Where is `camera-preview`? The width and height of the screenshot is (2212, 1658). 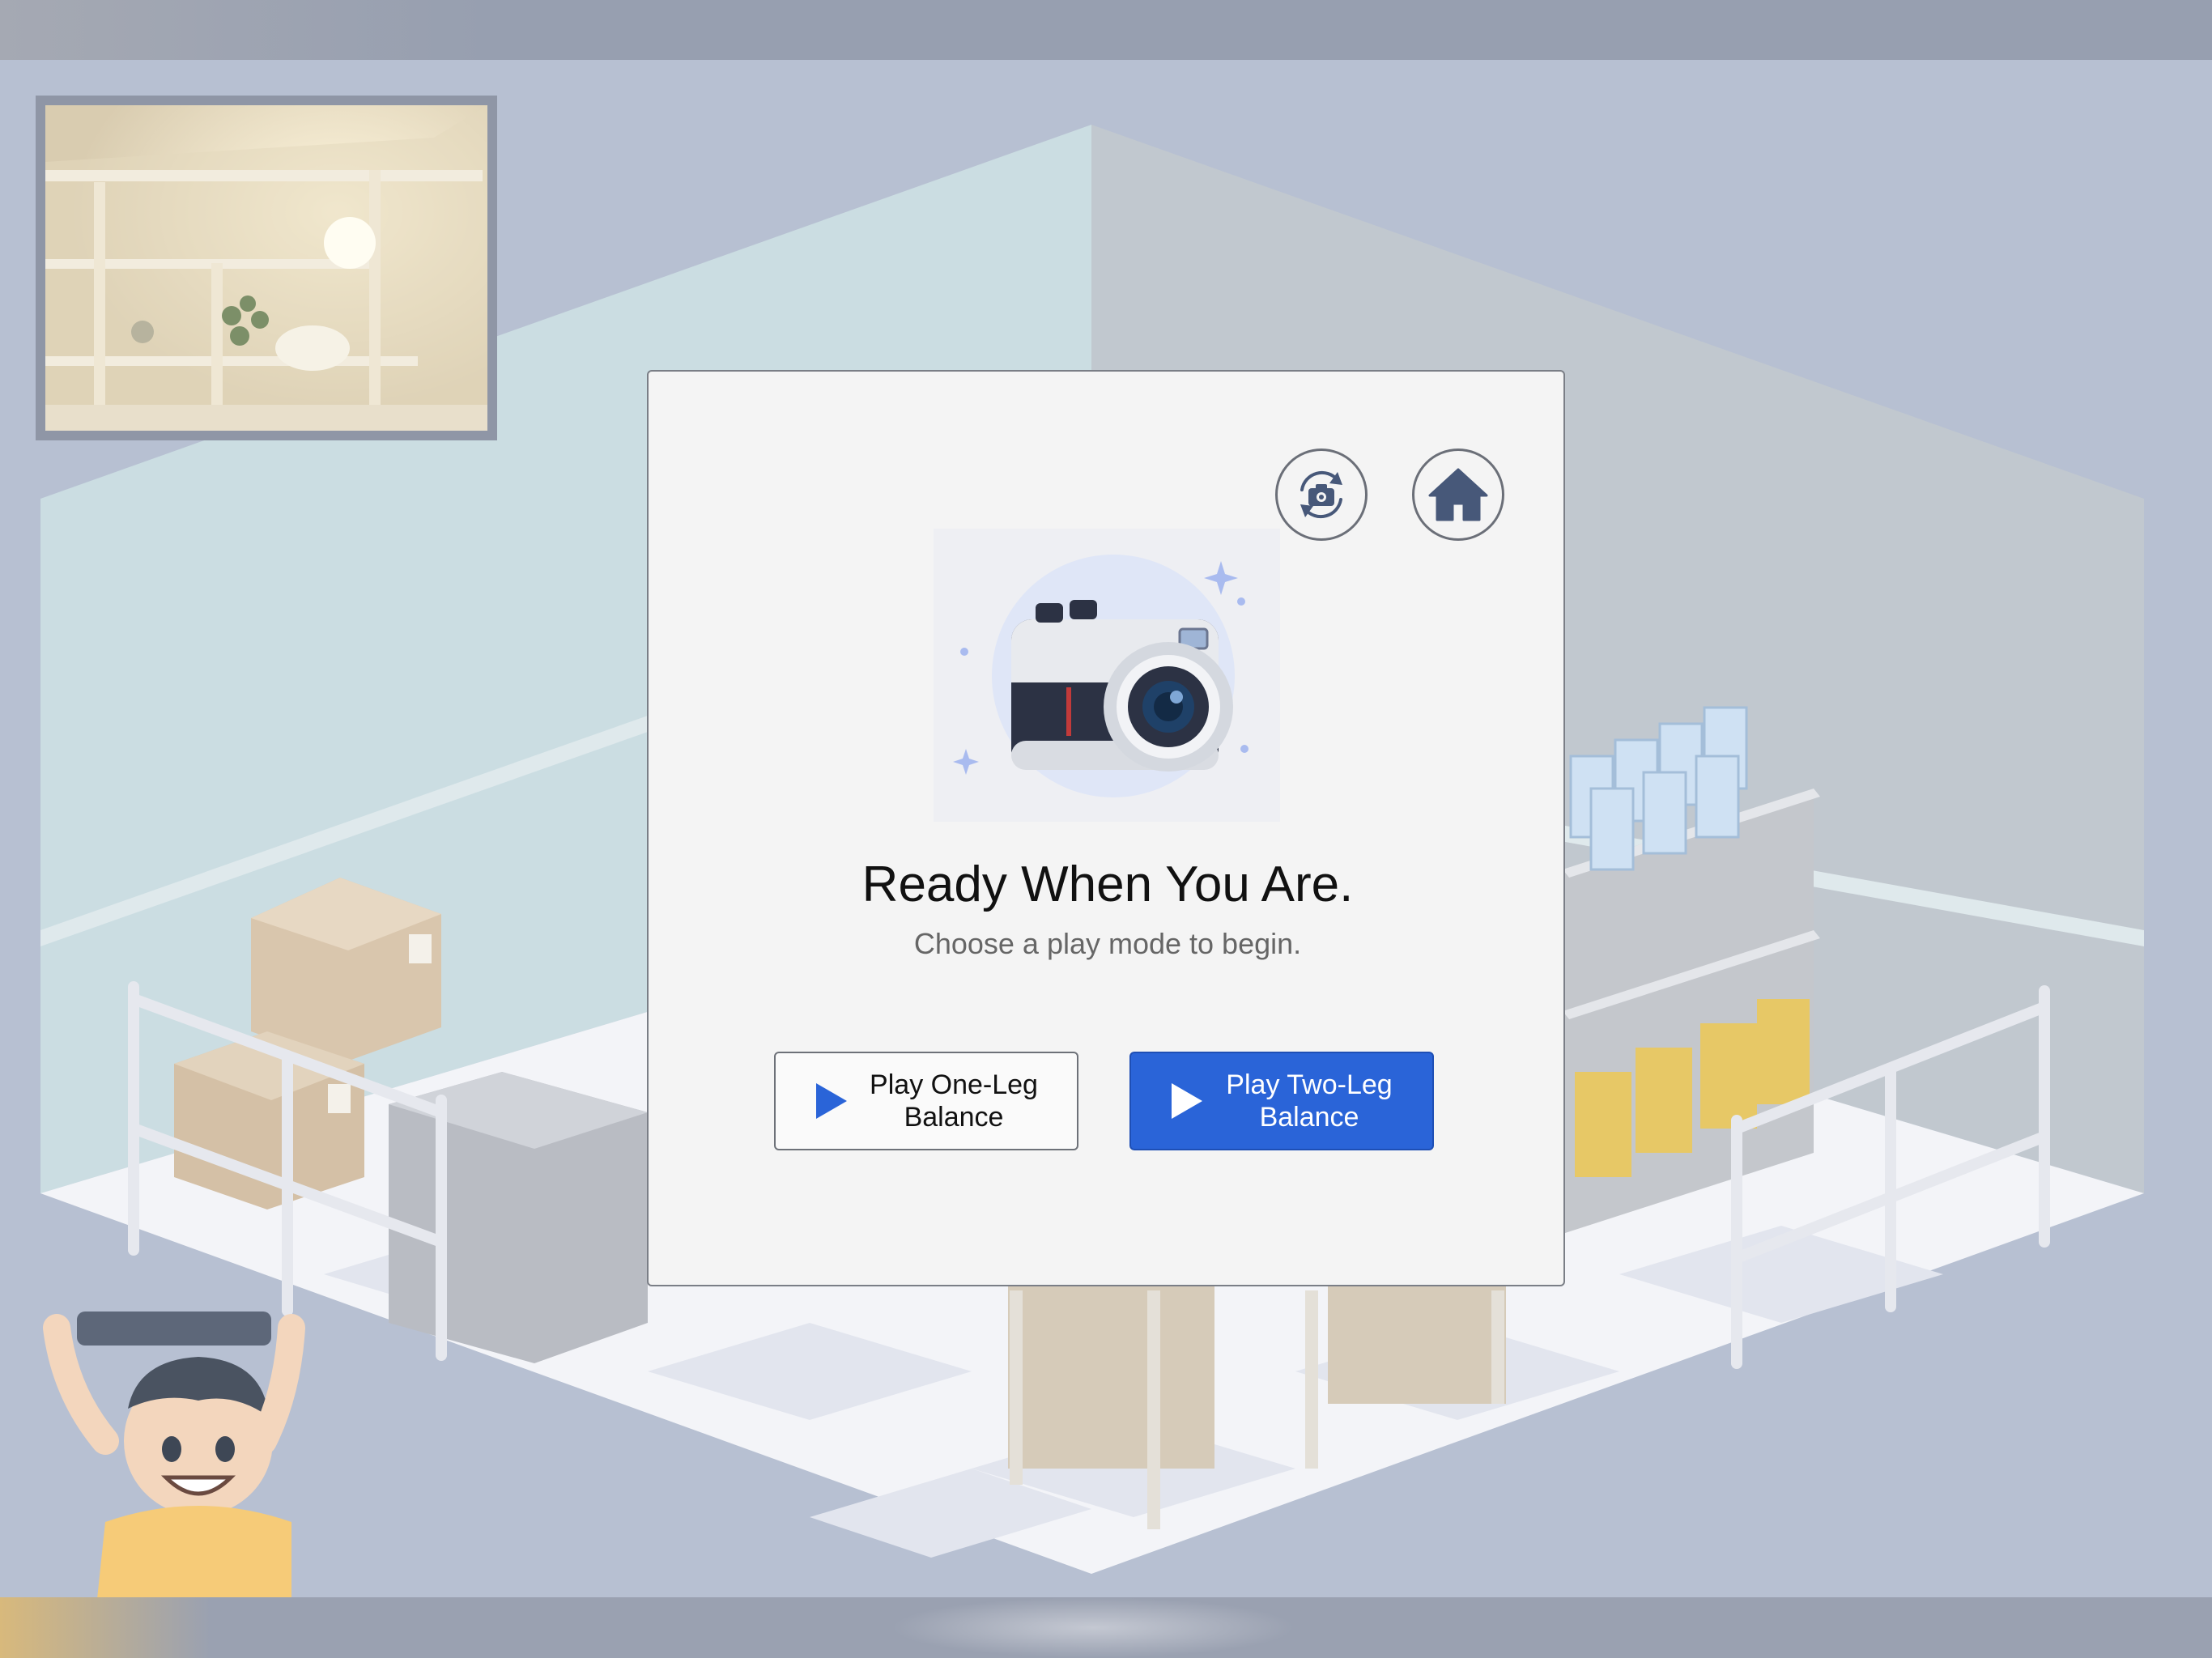
camera-preview is located at coordinates (266, 268).